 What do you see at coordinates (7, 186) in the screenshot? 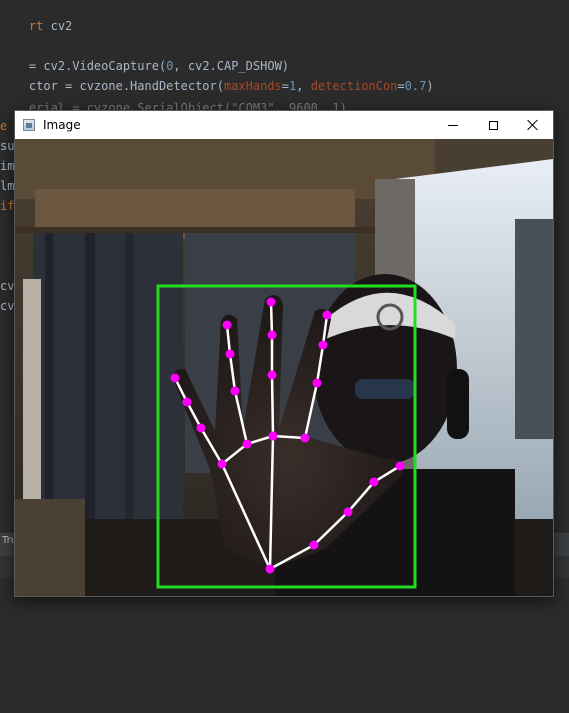
I see `code-fragment: lm` at bounding box center [7, 186].